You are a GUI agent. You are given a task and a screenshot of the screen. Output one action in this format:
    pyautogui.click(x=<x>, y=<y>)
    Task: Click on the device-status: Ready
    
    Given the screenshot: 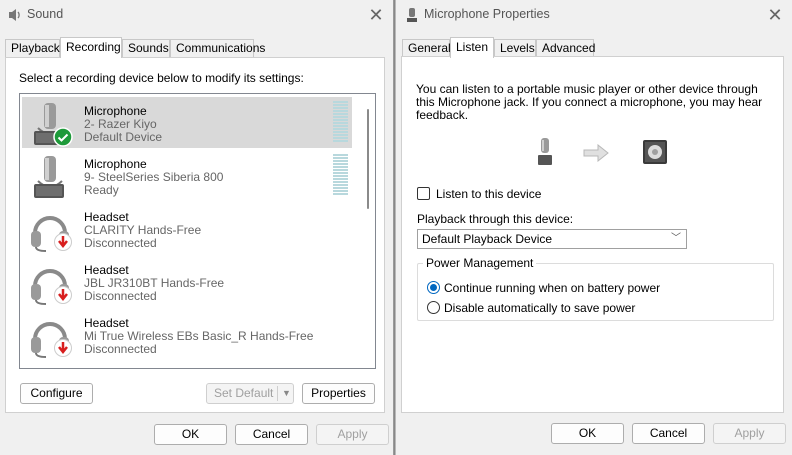 What is the action you would take?
    pyautogui.click(x=101, y=190)
    